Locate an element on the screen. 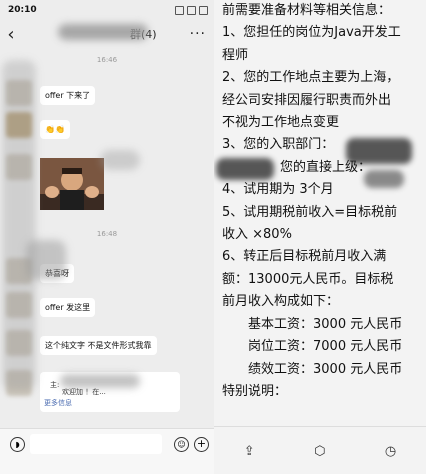 Image resolution: width=426 pixels, height=474 pixels. doc-line: 岗位工资：7000 元人民币 is located at coordinates (325, 347).